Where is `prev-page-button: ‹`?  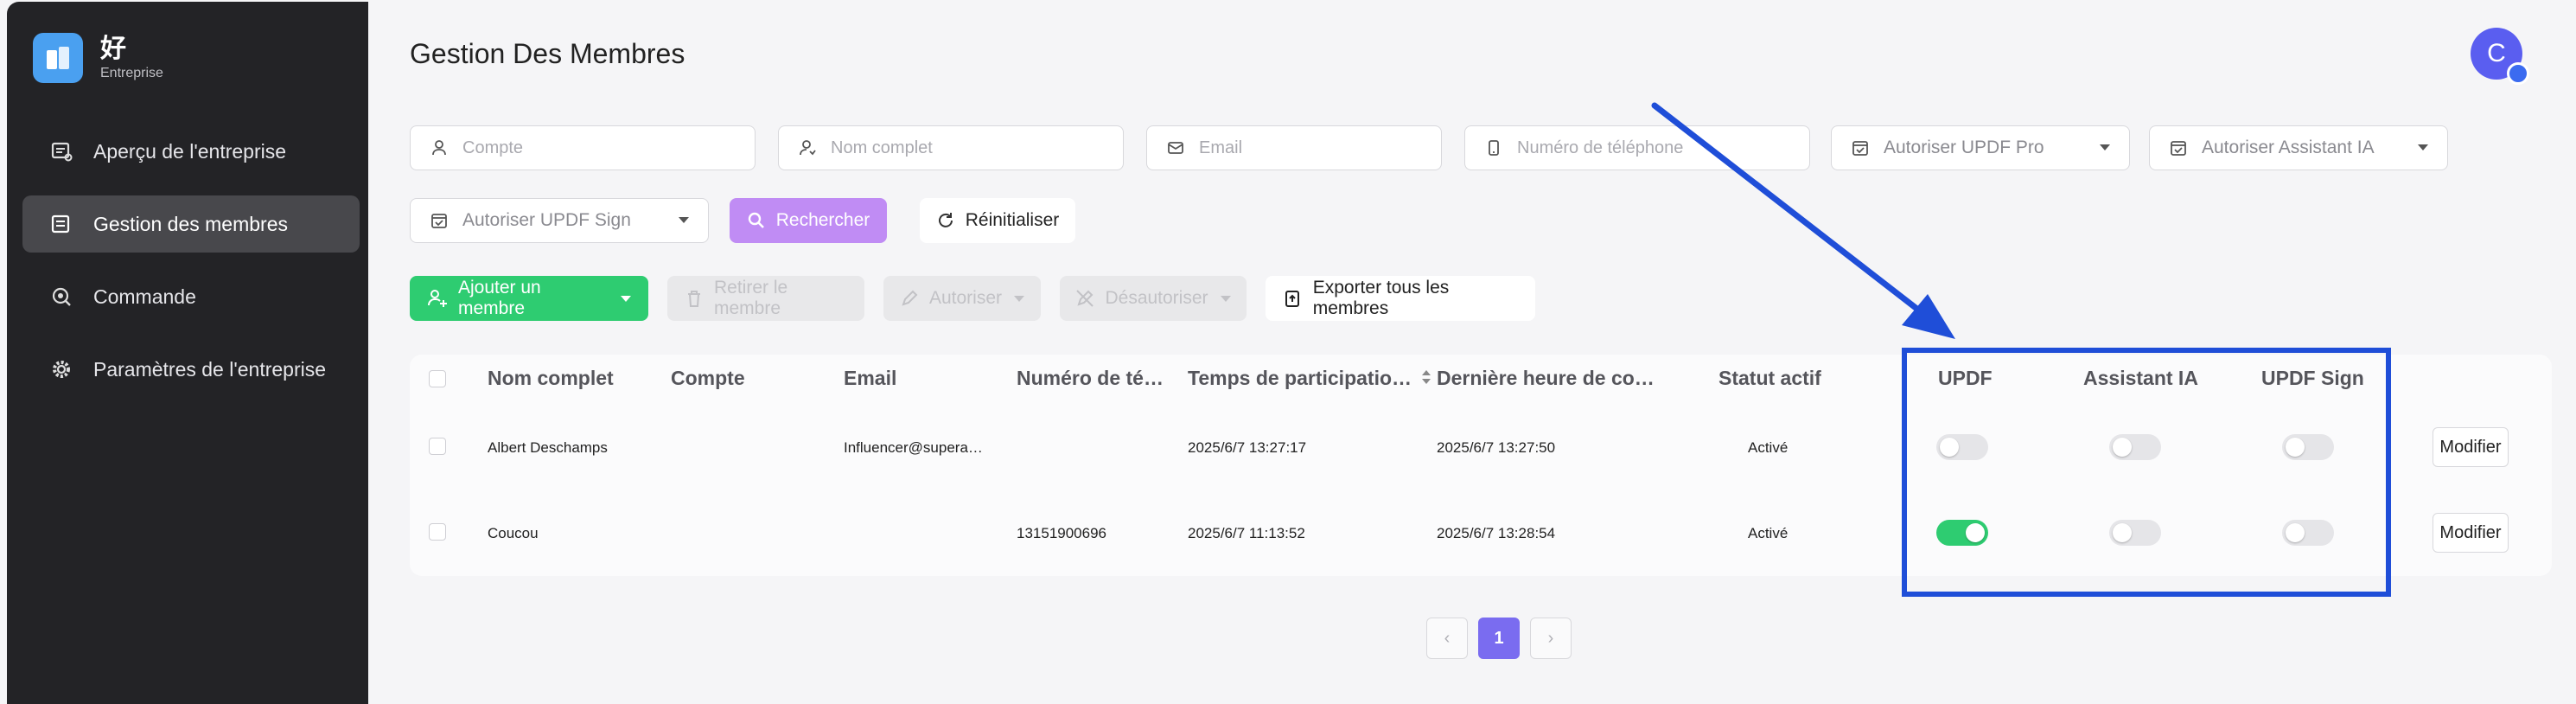
prev-page-button: ‹ is located at coordinates (1447, 638).